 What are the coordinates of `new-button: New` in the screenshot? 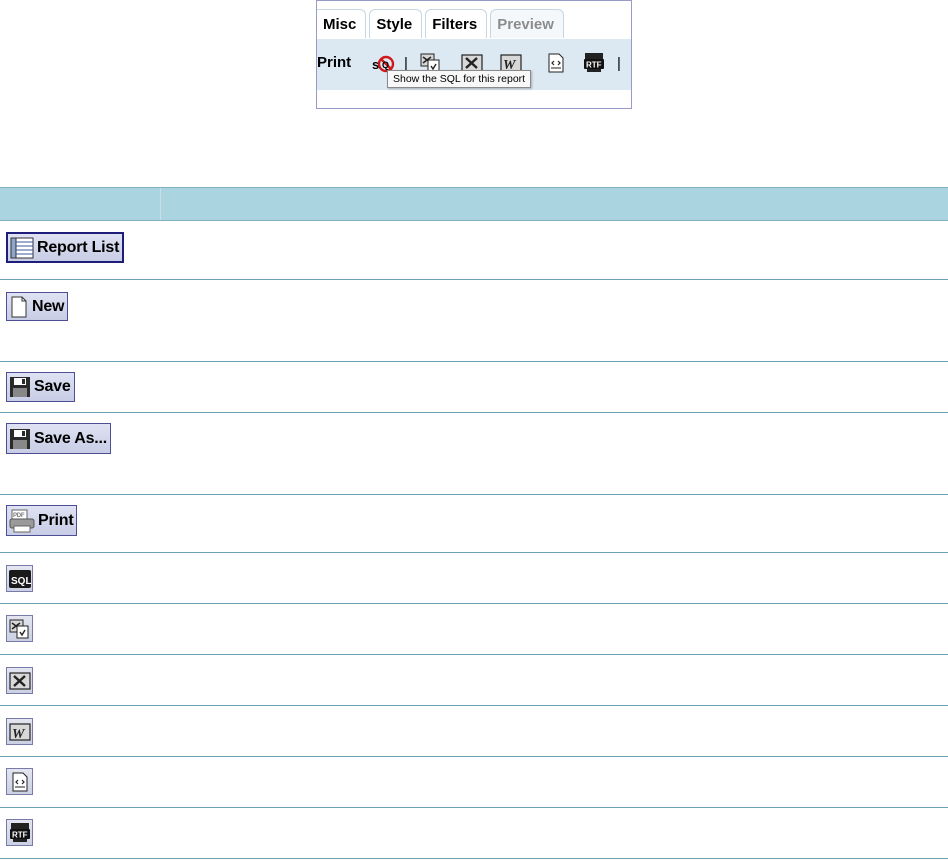 It's located at (37, 306).